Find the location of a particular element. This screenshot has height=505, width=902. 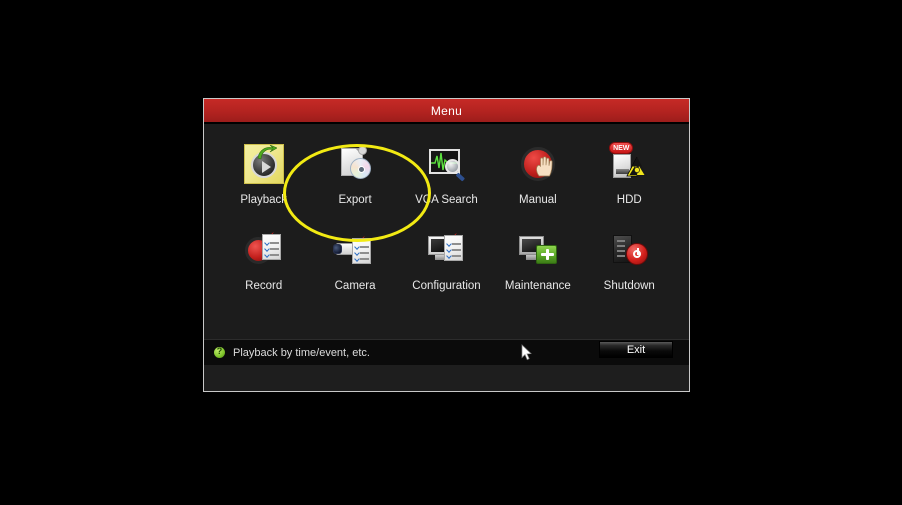

menu-item-configuration: Configuration is located at coordinates (446, 260).